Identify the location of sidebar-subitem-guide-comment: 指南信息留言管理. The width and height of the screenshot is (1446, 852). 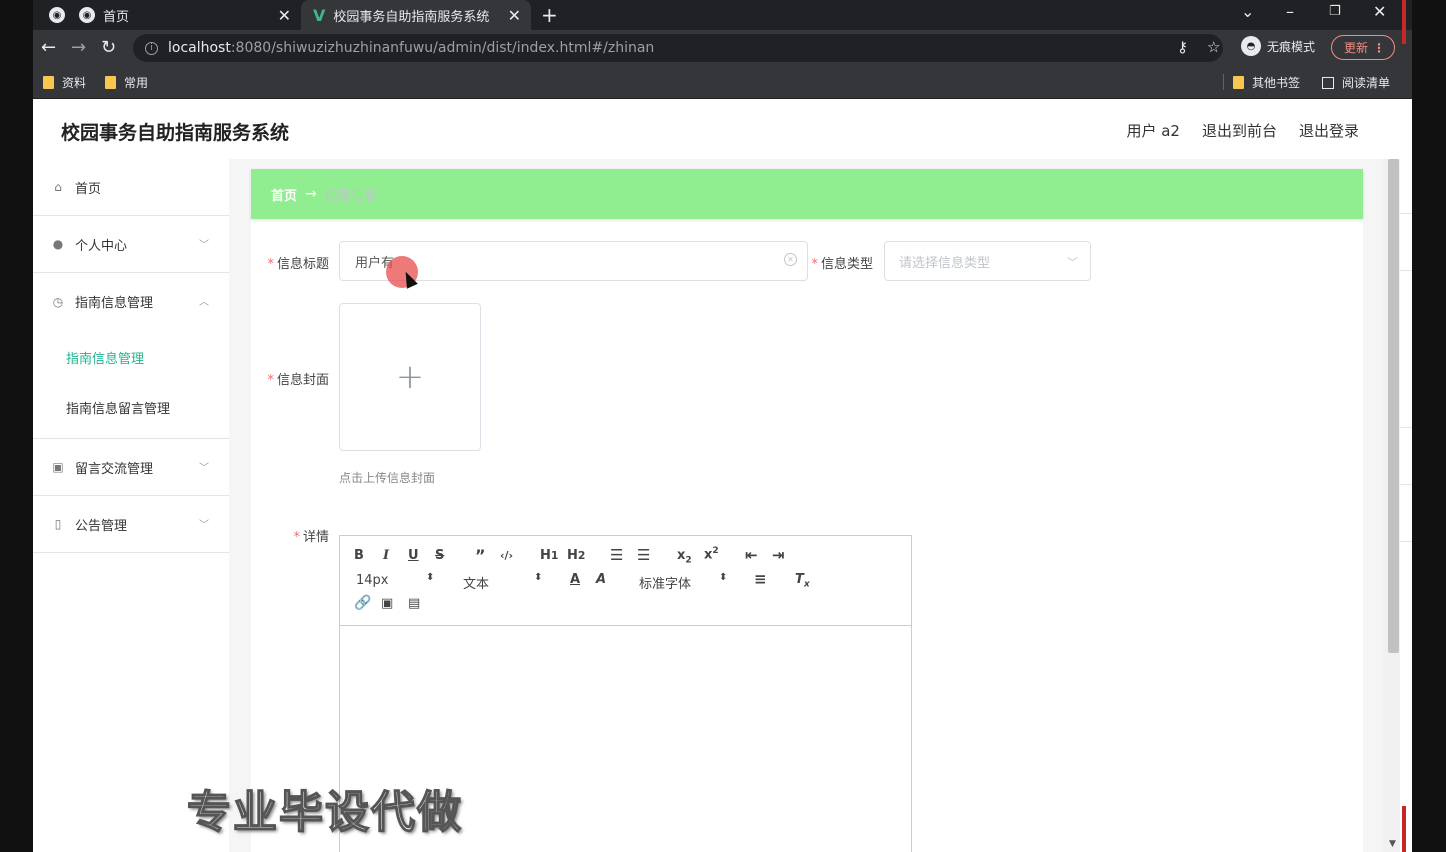
(131, 407).